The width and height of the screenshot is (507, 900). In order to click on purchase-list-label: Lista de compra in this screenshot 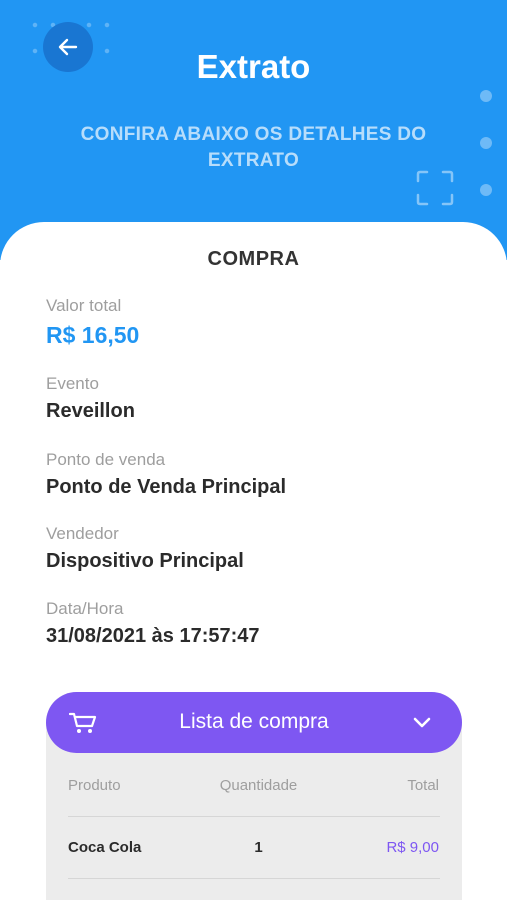, I will do `click(254, 721)`.